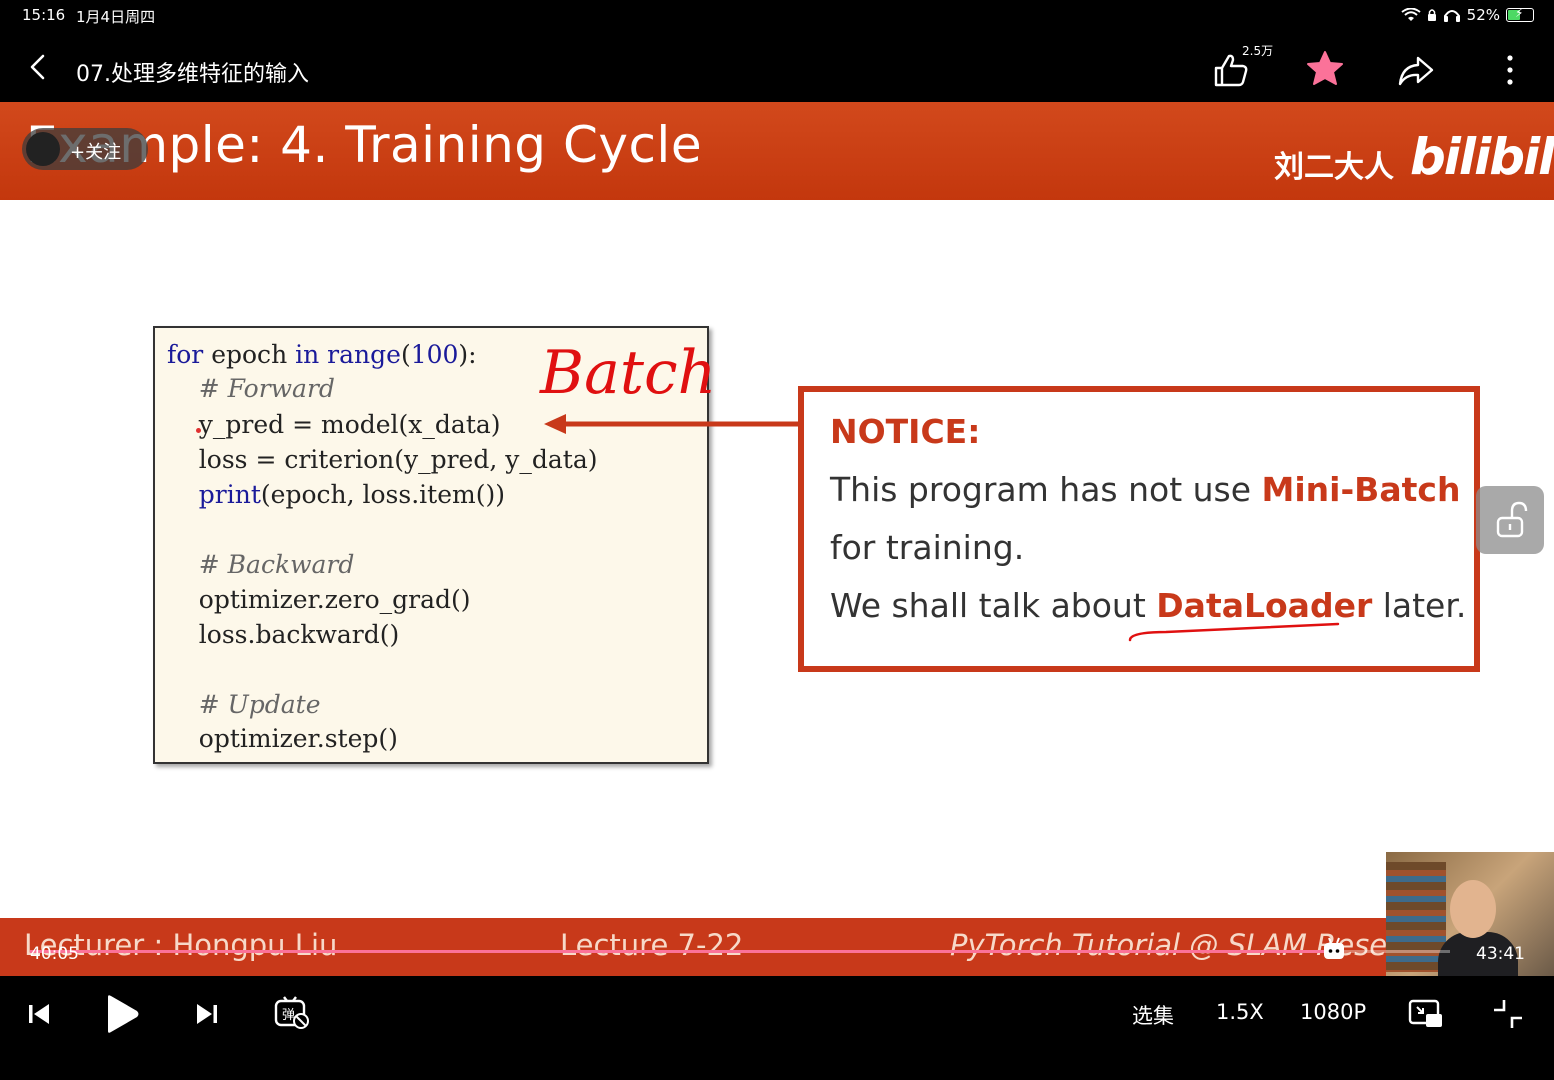  What do you see at coordinates (1416, 71) in the screenshot?
I see `share-icon` at bounding box center [1416, 71].